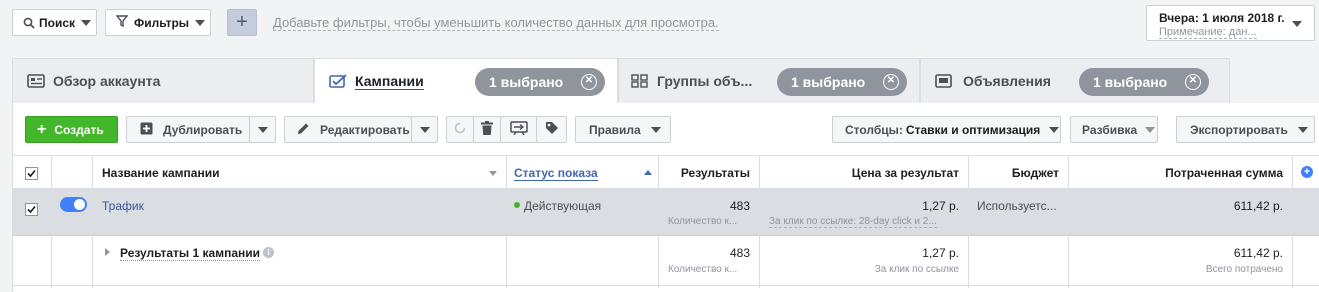  What do you see at coordinates (160, 173) in the screenshot?
I see `column-header-name: Название кампании` at bounding box center [160, 173].